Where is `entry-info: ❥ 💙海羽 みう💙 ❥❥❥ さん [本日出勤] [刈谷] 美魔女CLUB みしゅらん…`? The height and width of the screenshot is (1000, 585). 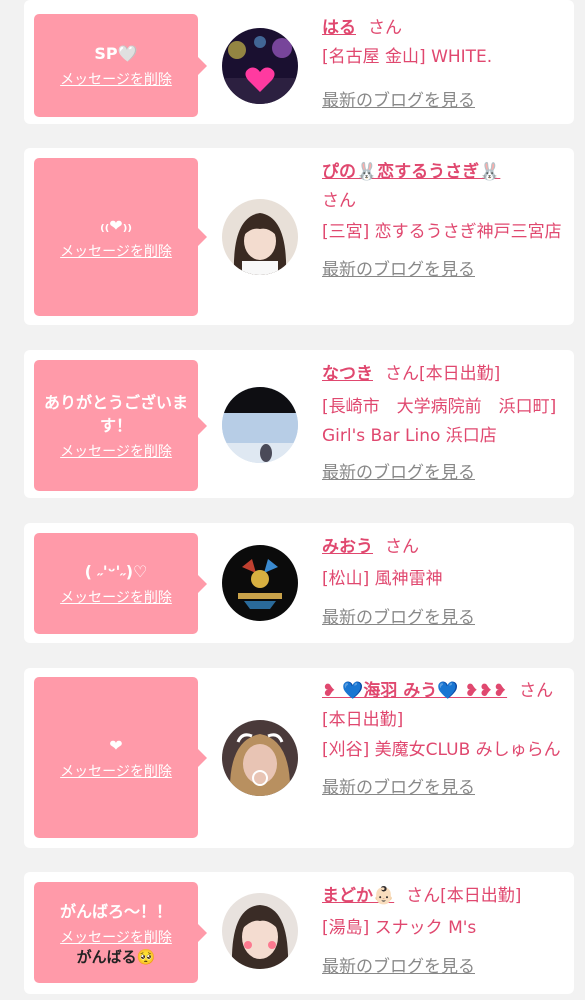 entry-info: ❥ 💙海羽 みう💙 ❥❥❥ さん [本日出勤] [刈谷] 美魔女CLUB みしゅらん… is located at coordinates (444, 740).